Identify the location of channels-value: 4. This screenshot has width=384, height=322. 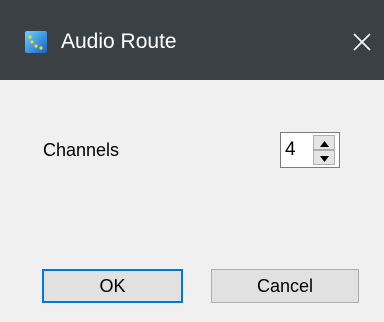
(290, 150).